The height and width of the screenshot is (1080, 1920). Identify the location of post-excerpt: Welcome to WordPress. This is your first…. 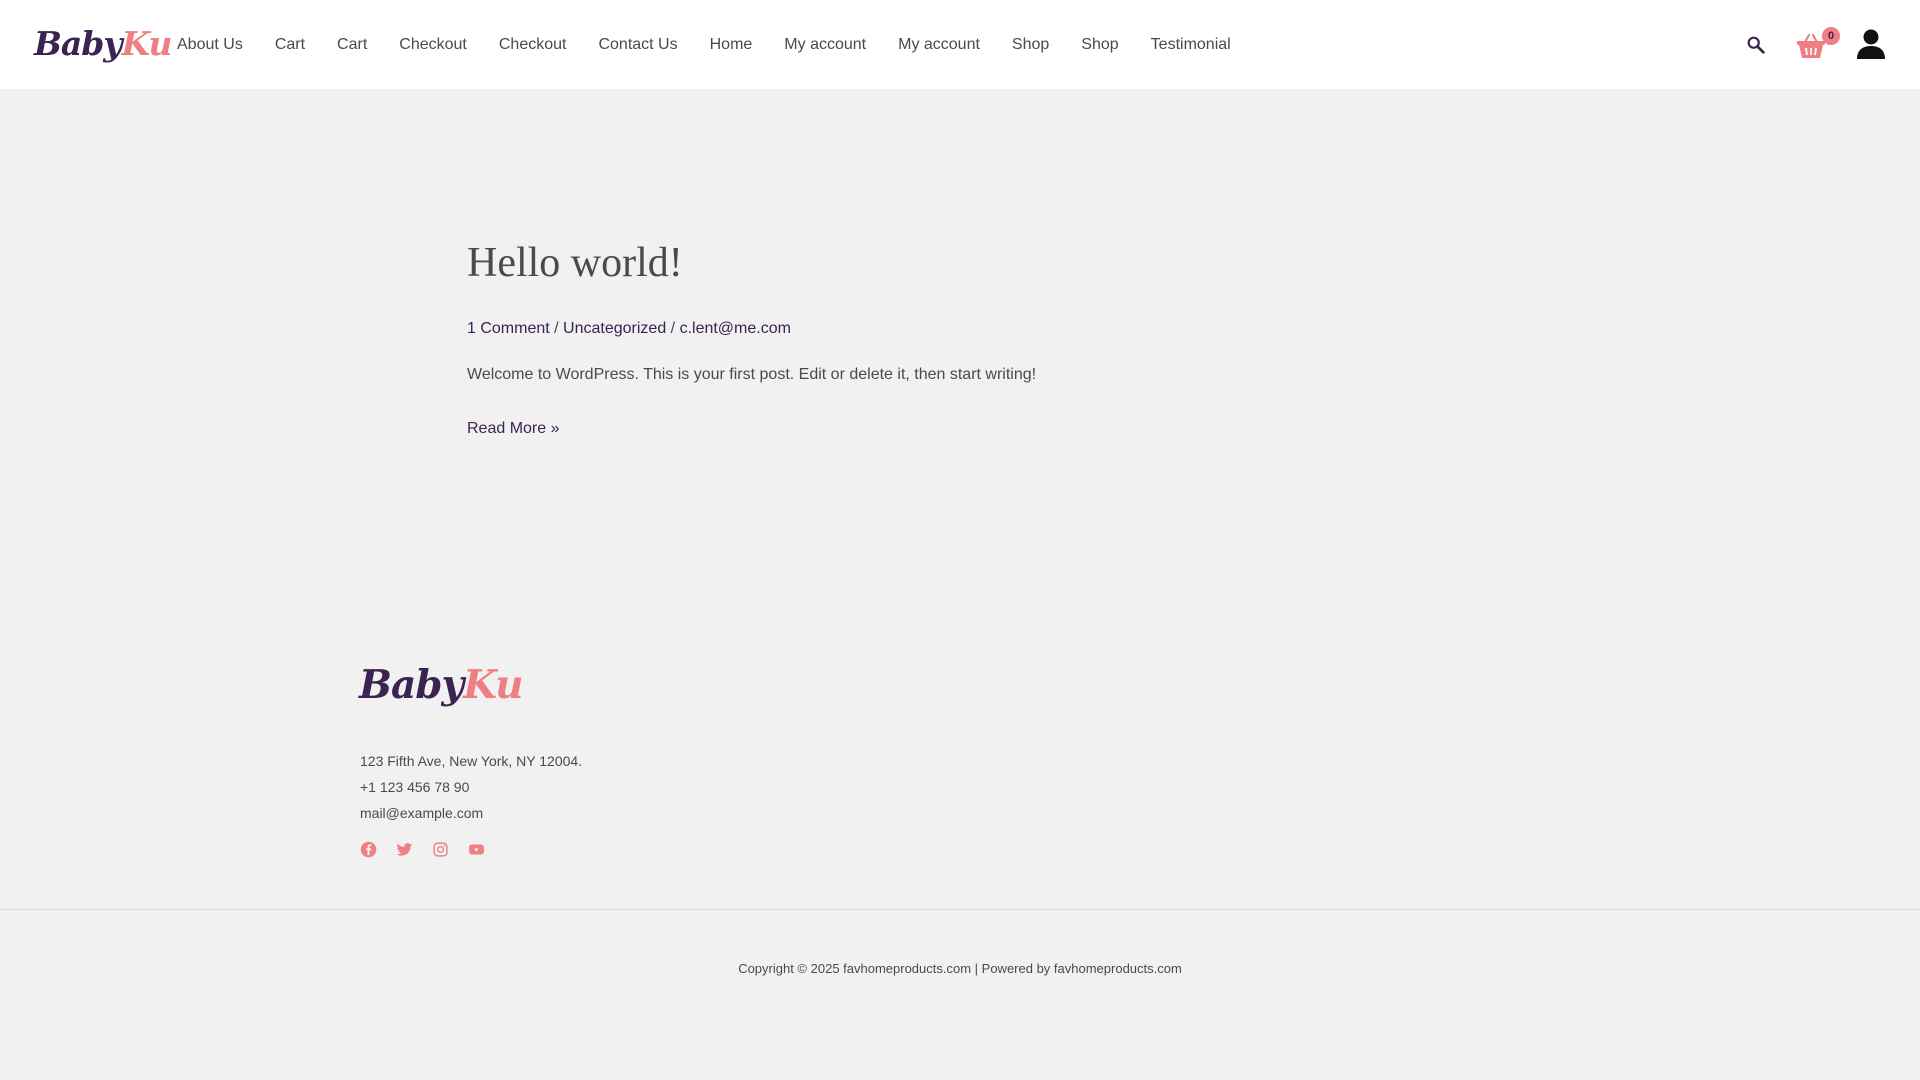
(752, 375).